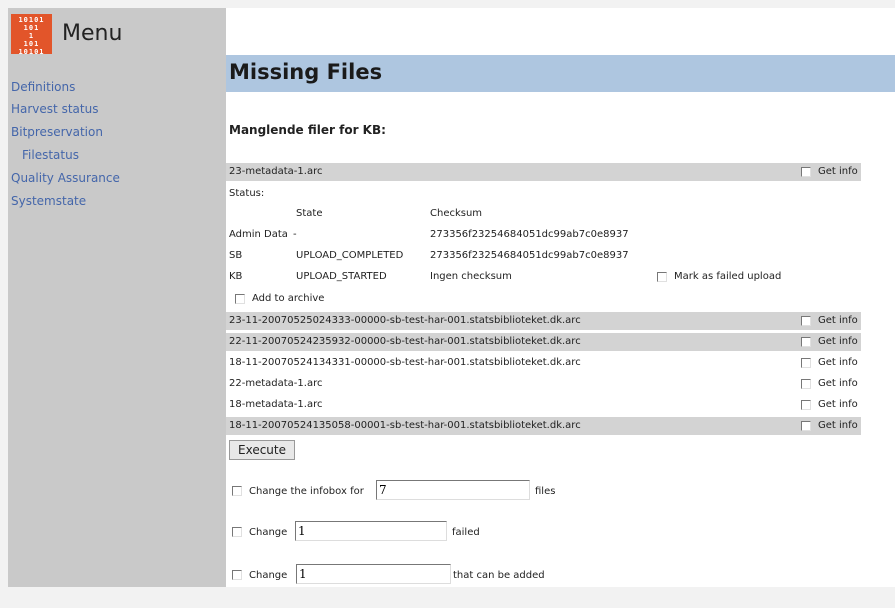 The image size is (895, 608). What do you see at coordinates (662, 277) in the screenshot?
I see `mark-failed-checkbox` at bounding box center [662, 277].